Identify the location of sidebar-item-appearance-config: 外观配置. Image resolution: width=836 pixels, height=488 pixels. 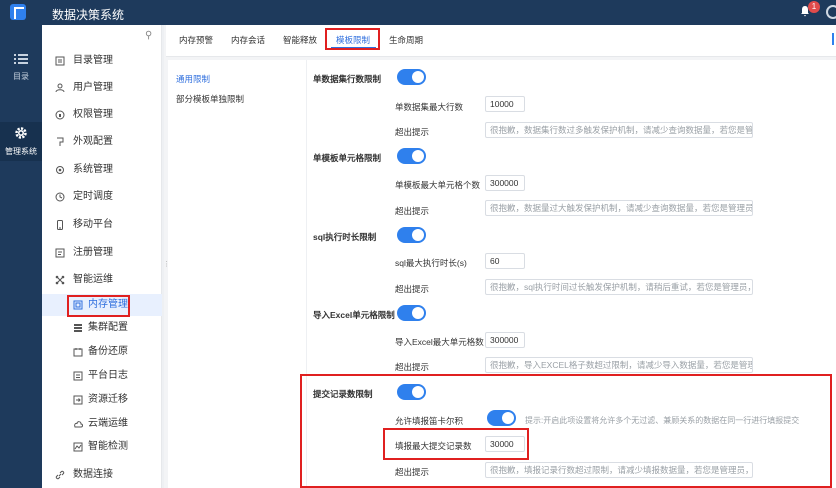
(102, 142).